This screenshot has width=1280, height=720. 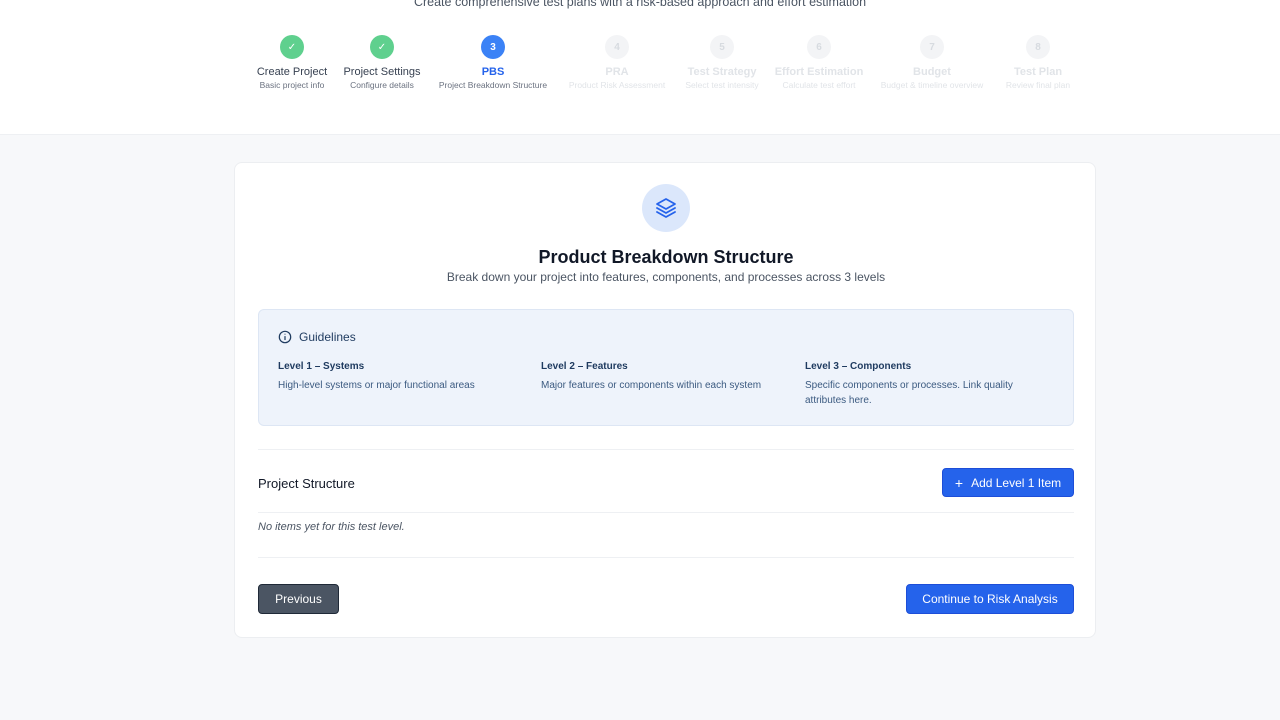 What do you see at coordinates (321, 366) in the screenshot?
I see `guideline-title: Level 1 – Systems` at bounding box center [321, 366].